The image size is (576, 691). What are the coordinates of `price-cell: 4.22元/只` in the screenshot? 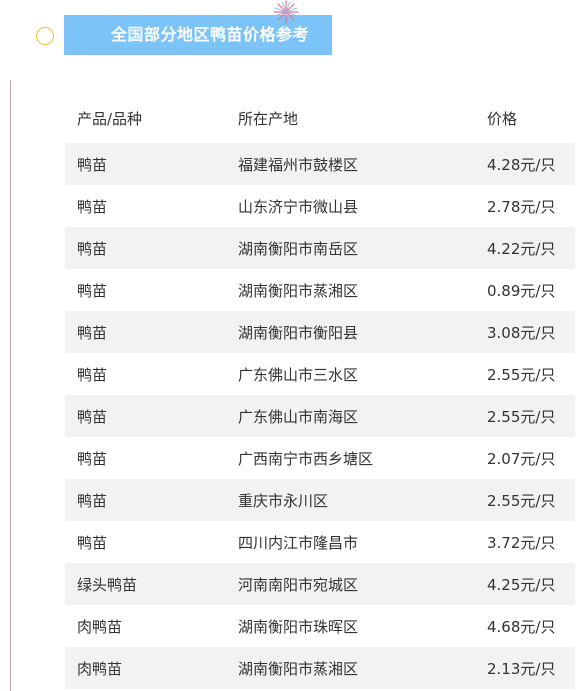 It's located at (521, 248).